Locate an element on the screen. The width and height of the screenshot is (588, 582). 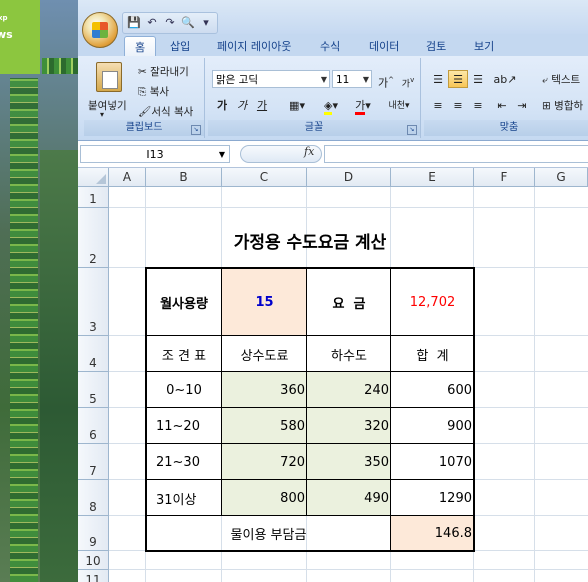
column-header-b: B is located at coordinates (184, 177).